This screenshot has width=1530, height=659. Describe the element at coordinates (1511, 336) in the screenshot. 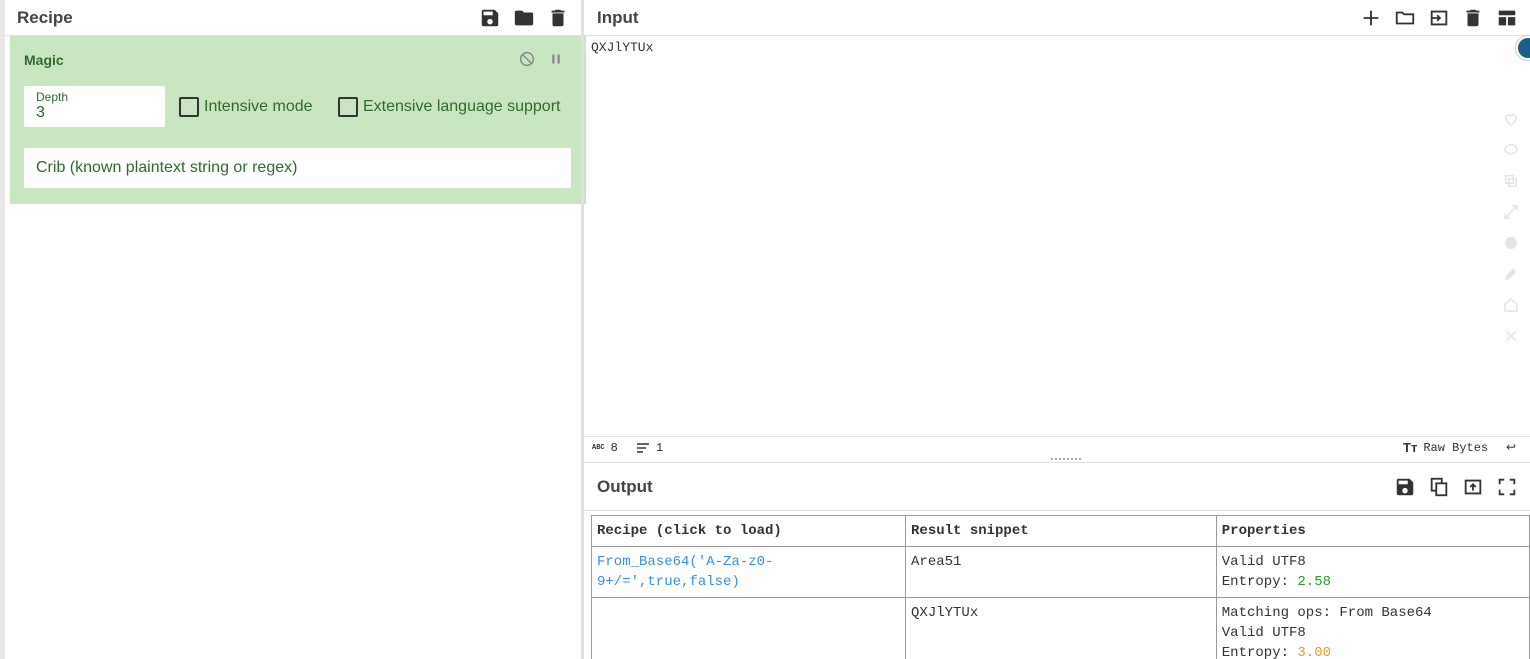

I see `close-icon` at that location.